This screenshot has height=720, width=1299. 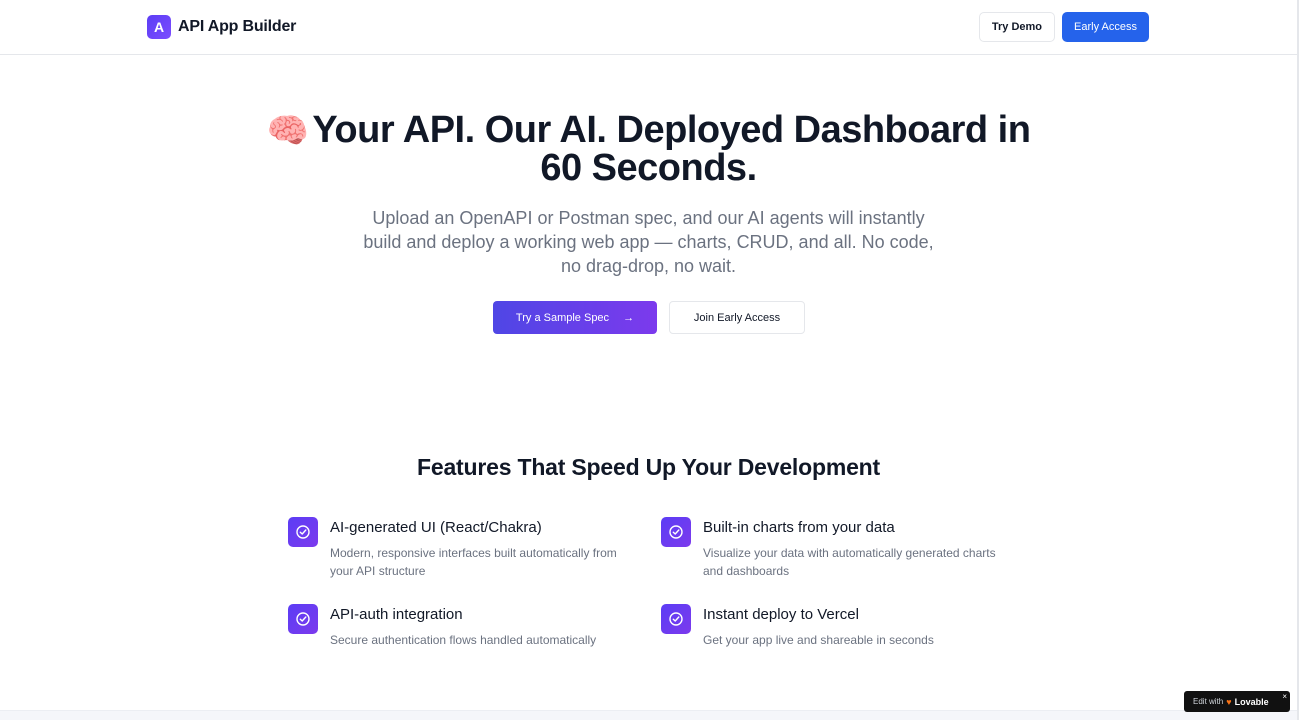 I want to click on lovable-heart-icon: ♥, so click(x=1229, y=701).